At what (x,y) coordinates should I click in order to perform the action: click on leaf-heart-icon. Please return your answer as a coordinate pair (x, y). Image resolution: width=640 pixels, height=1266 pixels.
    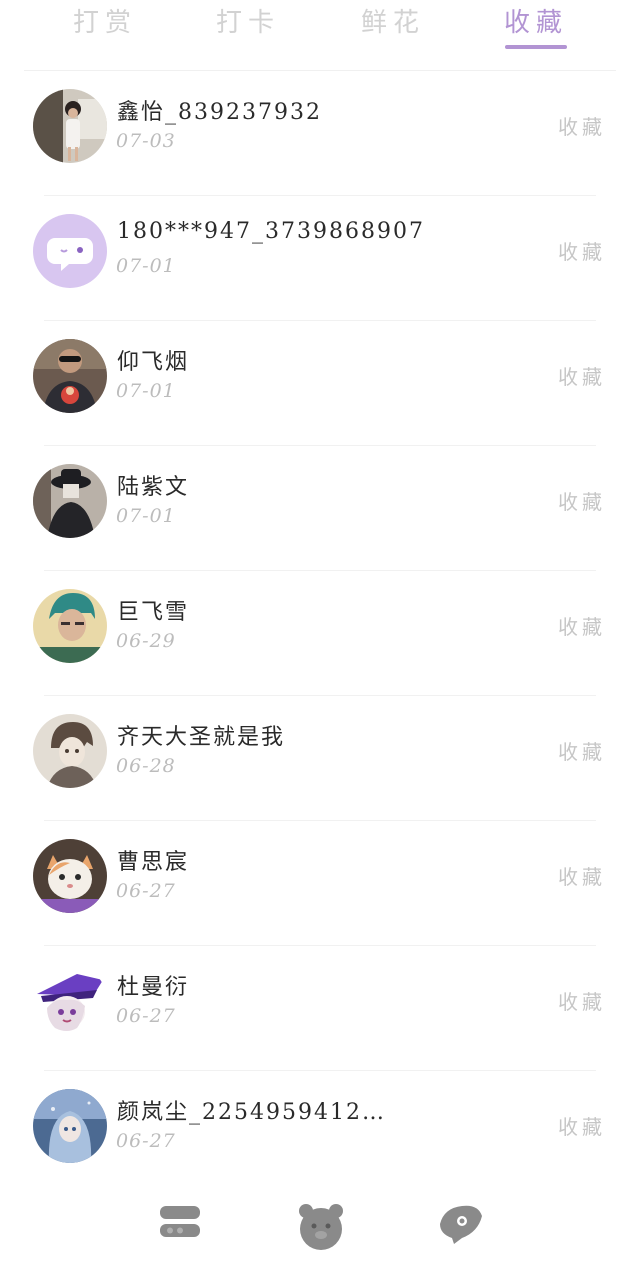
    Looking at the image, I should click on (461, 1224).